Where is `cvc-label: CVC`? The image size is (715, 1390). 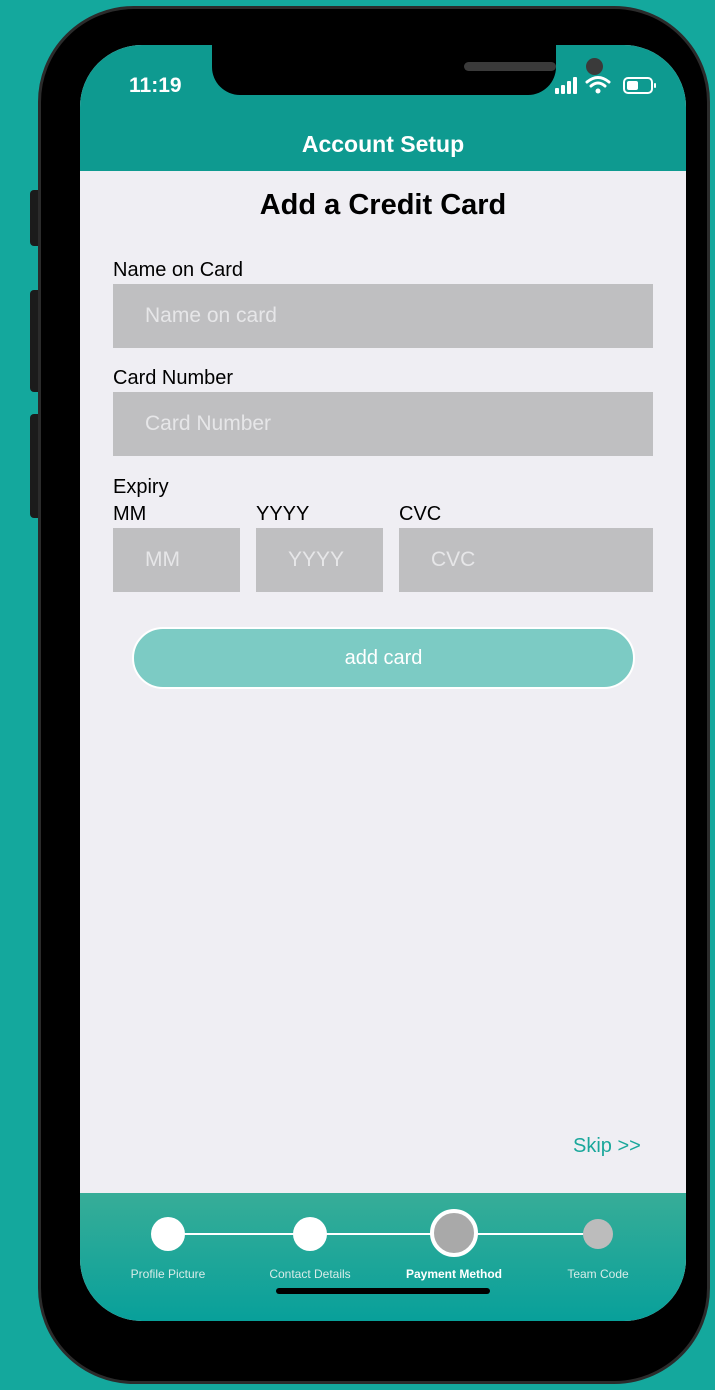 cvc-label: CVC is located at coordinates (420, 514).